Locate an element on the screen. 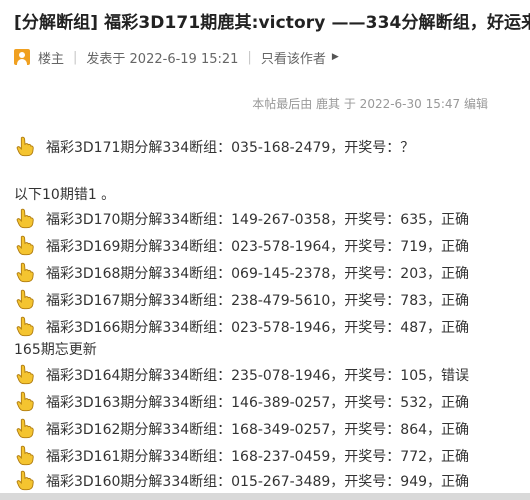  post-text: 福彩3D166期分解334断组：023-578-1946，开奖号：487，正确 is located at coordinates (258, 328).